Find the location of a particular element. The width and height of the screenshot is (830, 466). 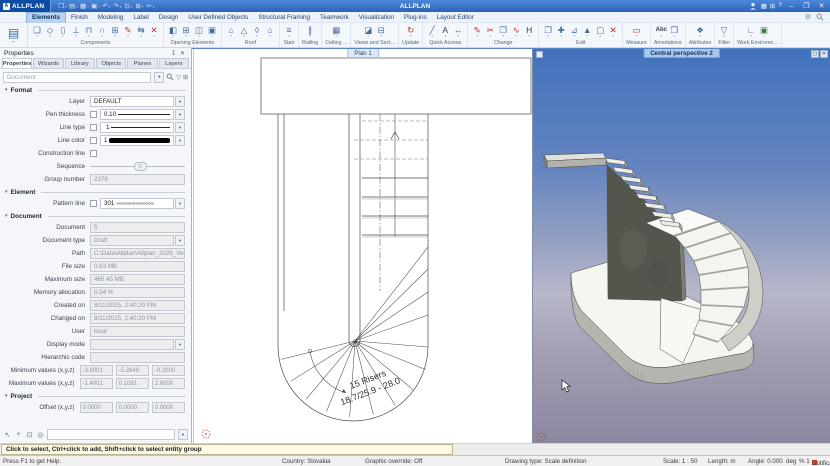

menu-tab-label: Label is located at coordinates (140, 17).